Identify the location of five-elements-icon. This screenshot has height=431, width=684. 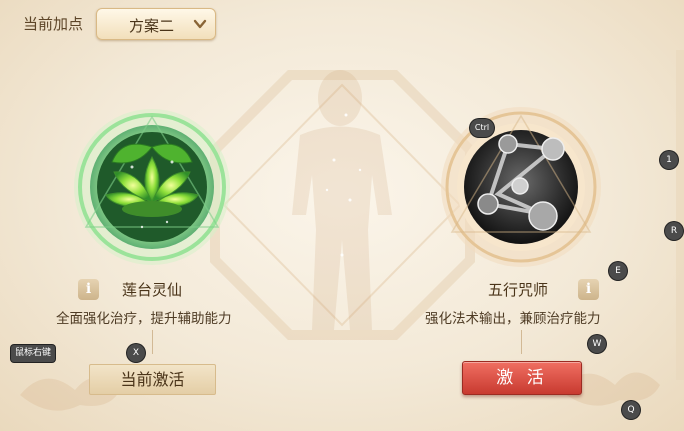
(521, 187).